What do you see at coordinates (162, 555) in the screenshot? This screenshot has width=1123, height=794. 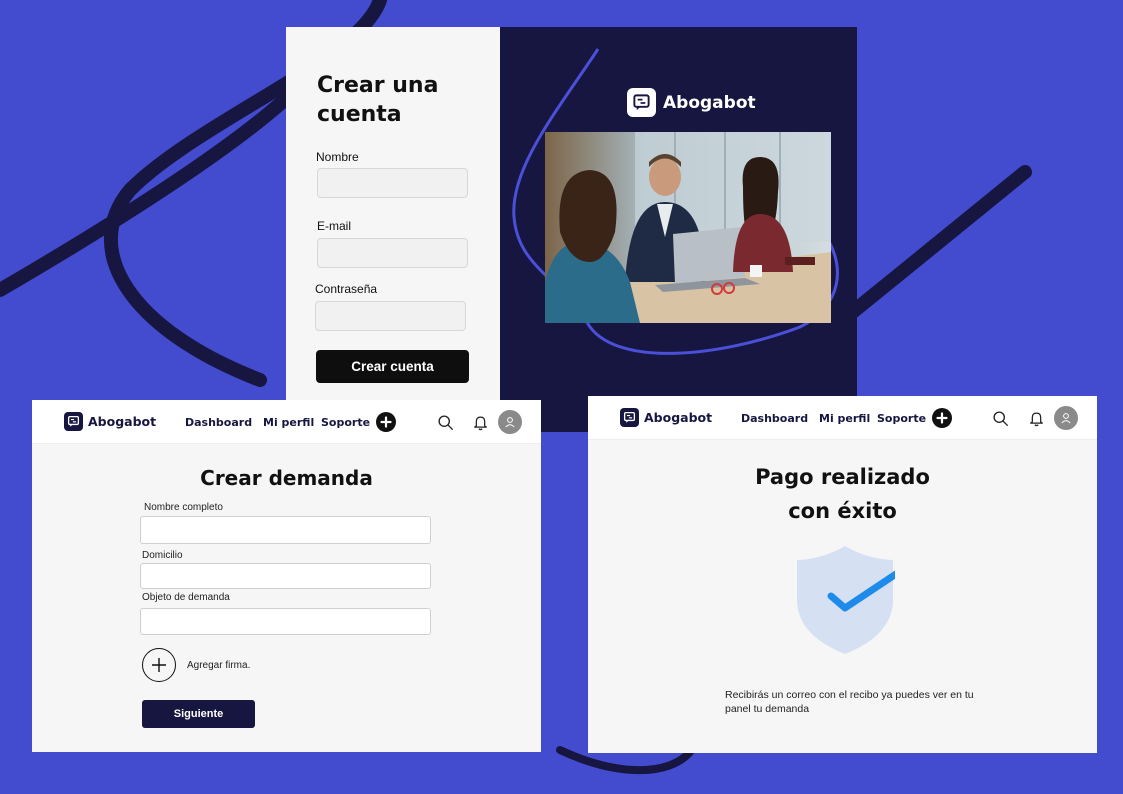 I see `address-label: Domicilio` at bounding box center [162, 555].